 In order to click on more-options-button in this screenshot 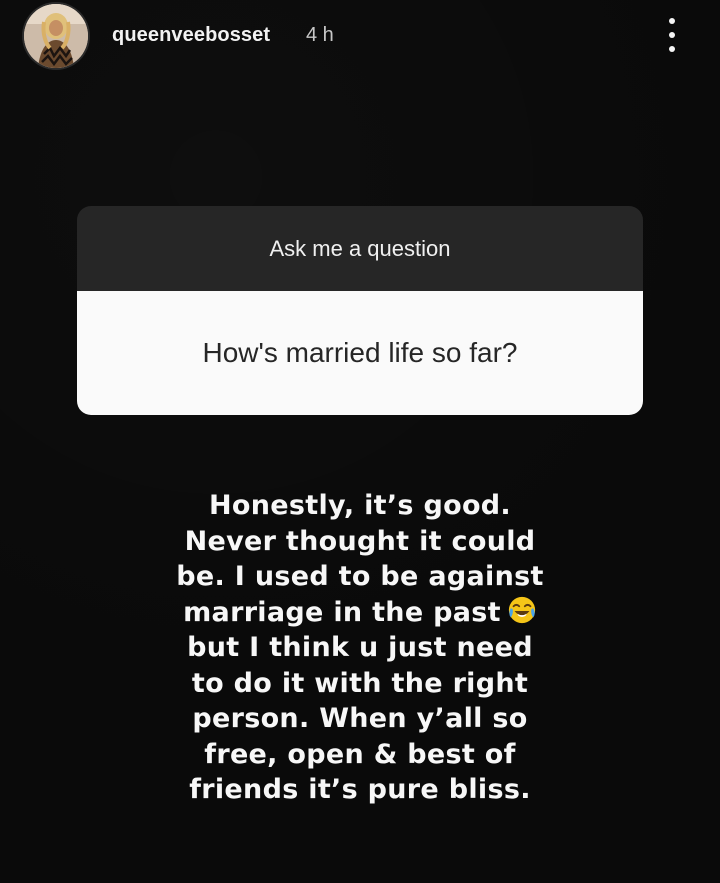, I will do `click(672, 35)`.